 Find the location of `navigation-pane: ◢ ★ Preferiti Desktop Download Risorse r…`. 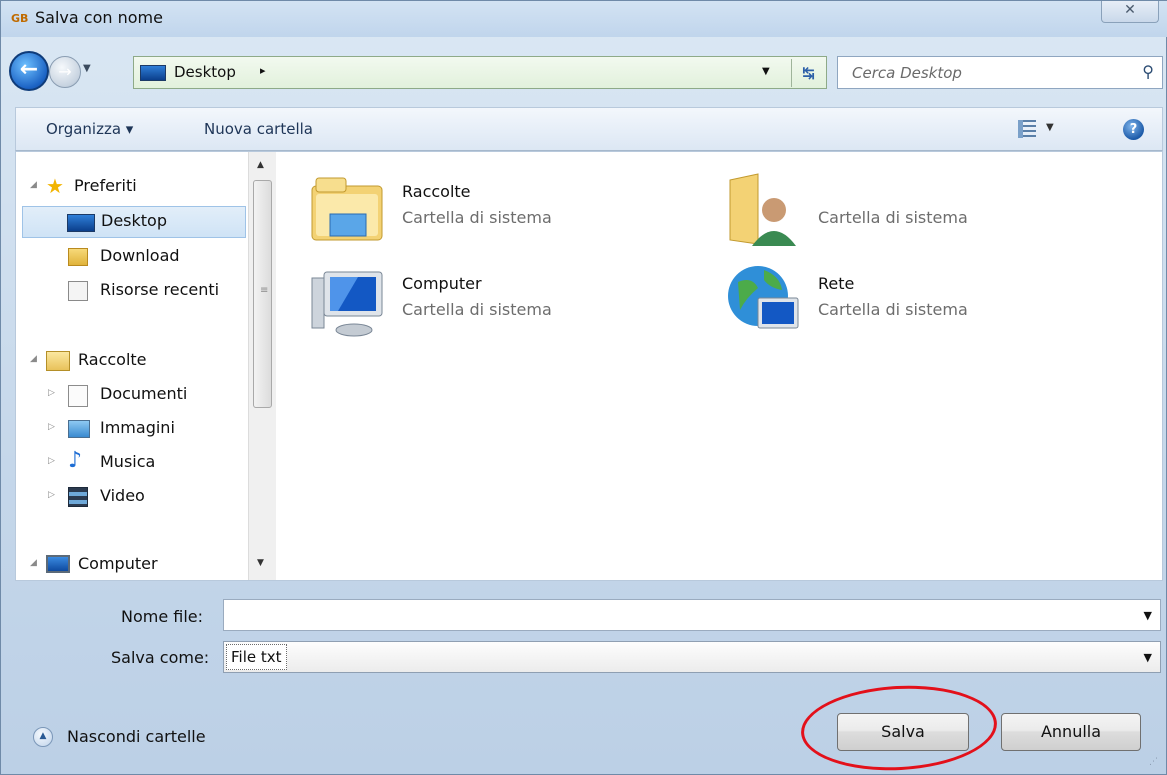

navigation-pane: ◢ ★ Preferiti Desktop Download Risorse r… is located at coordinates (132, 366).